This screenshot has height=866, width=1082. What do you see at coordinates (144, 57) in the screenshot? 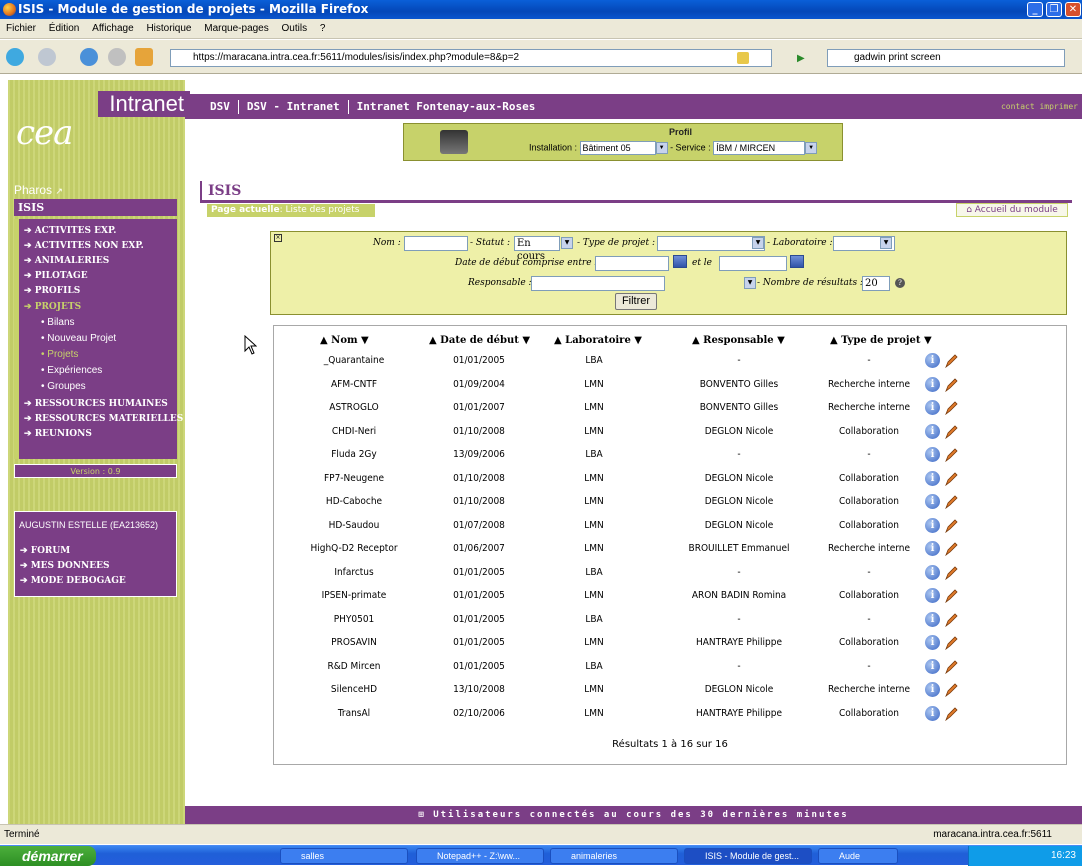
I see `home-icon` at bounding box center [144, 57].